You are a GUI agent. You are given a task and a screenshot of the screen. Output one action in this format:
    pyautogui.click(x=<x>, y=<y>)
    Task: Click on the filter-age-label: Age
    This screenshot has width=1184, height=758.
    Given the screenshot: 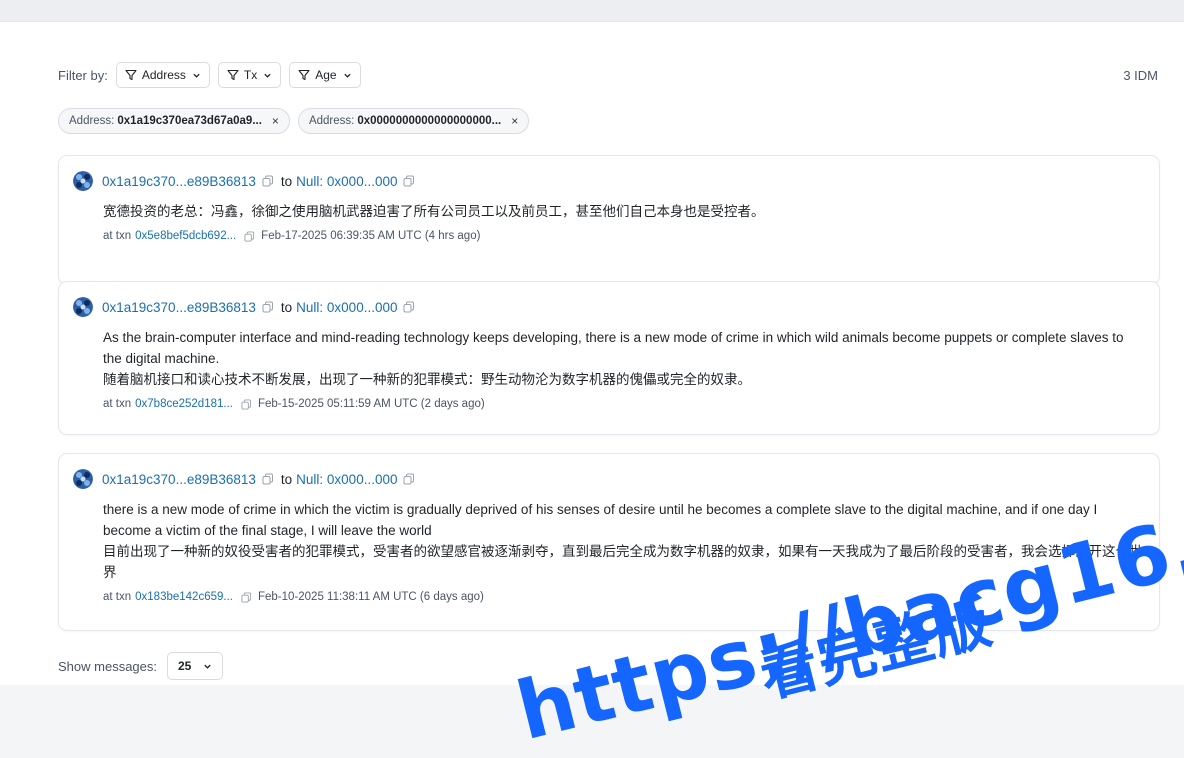 What is the action you would take?
    pyautogui.click(x=326, y=75)
    